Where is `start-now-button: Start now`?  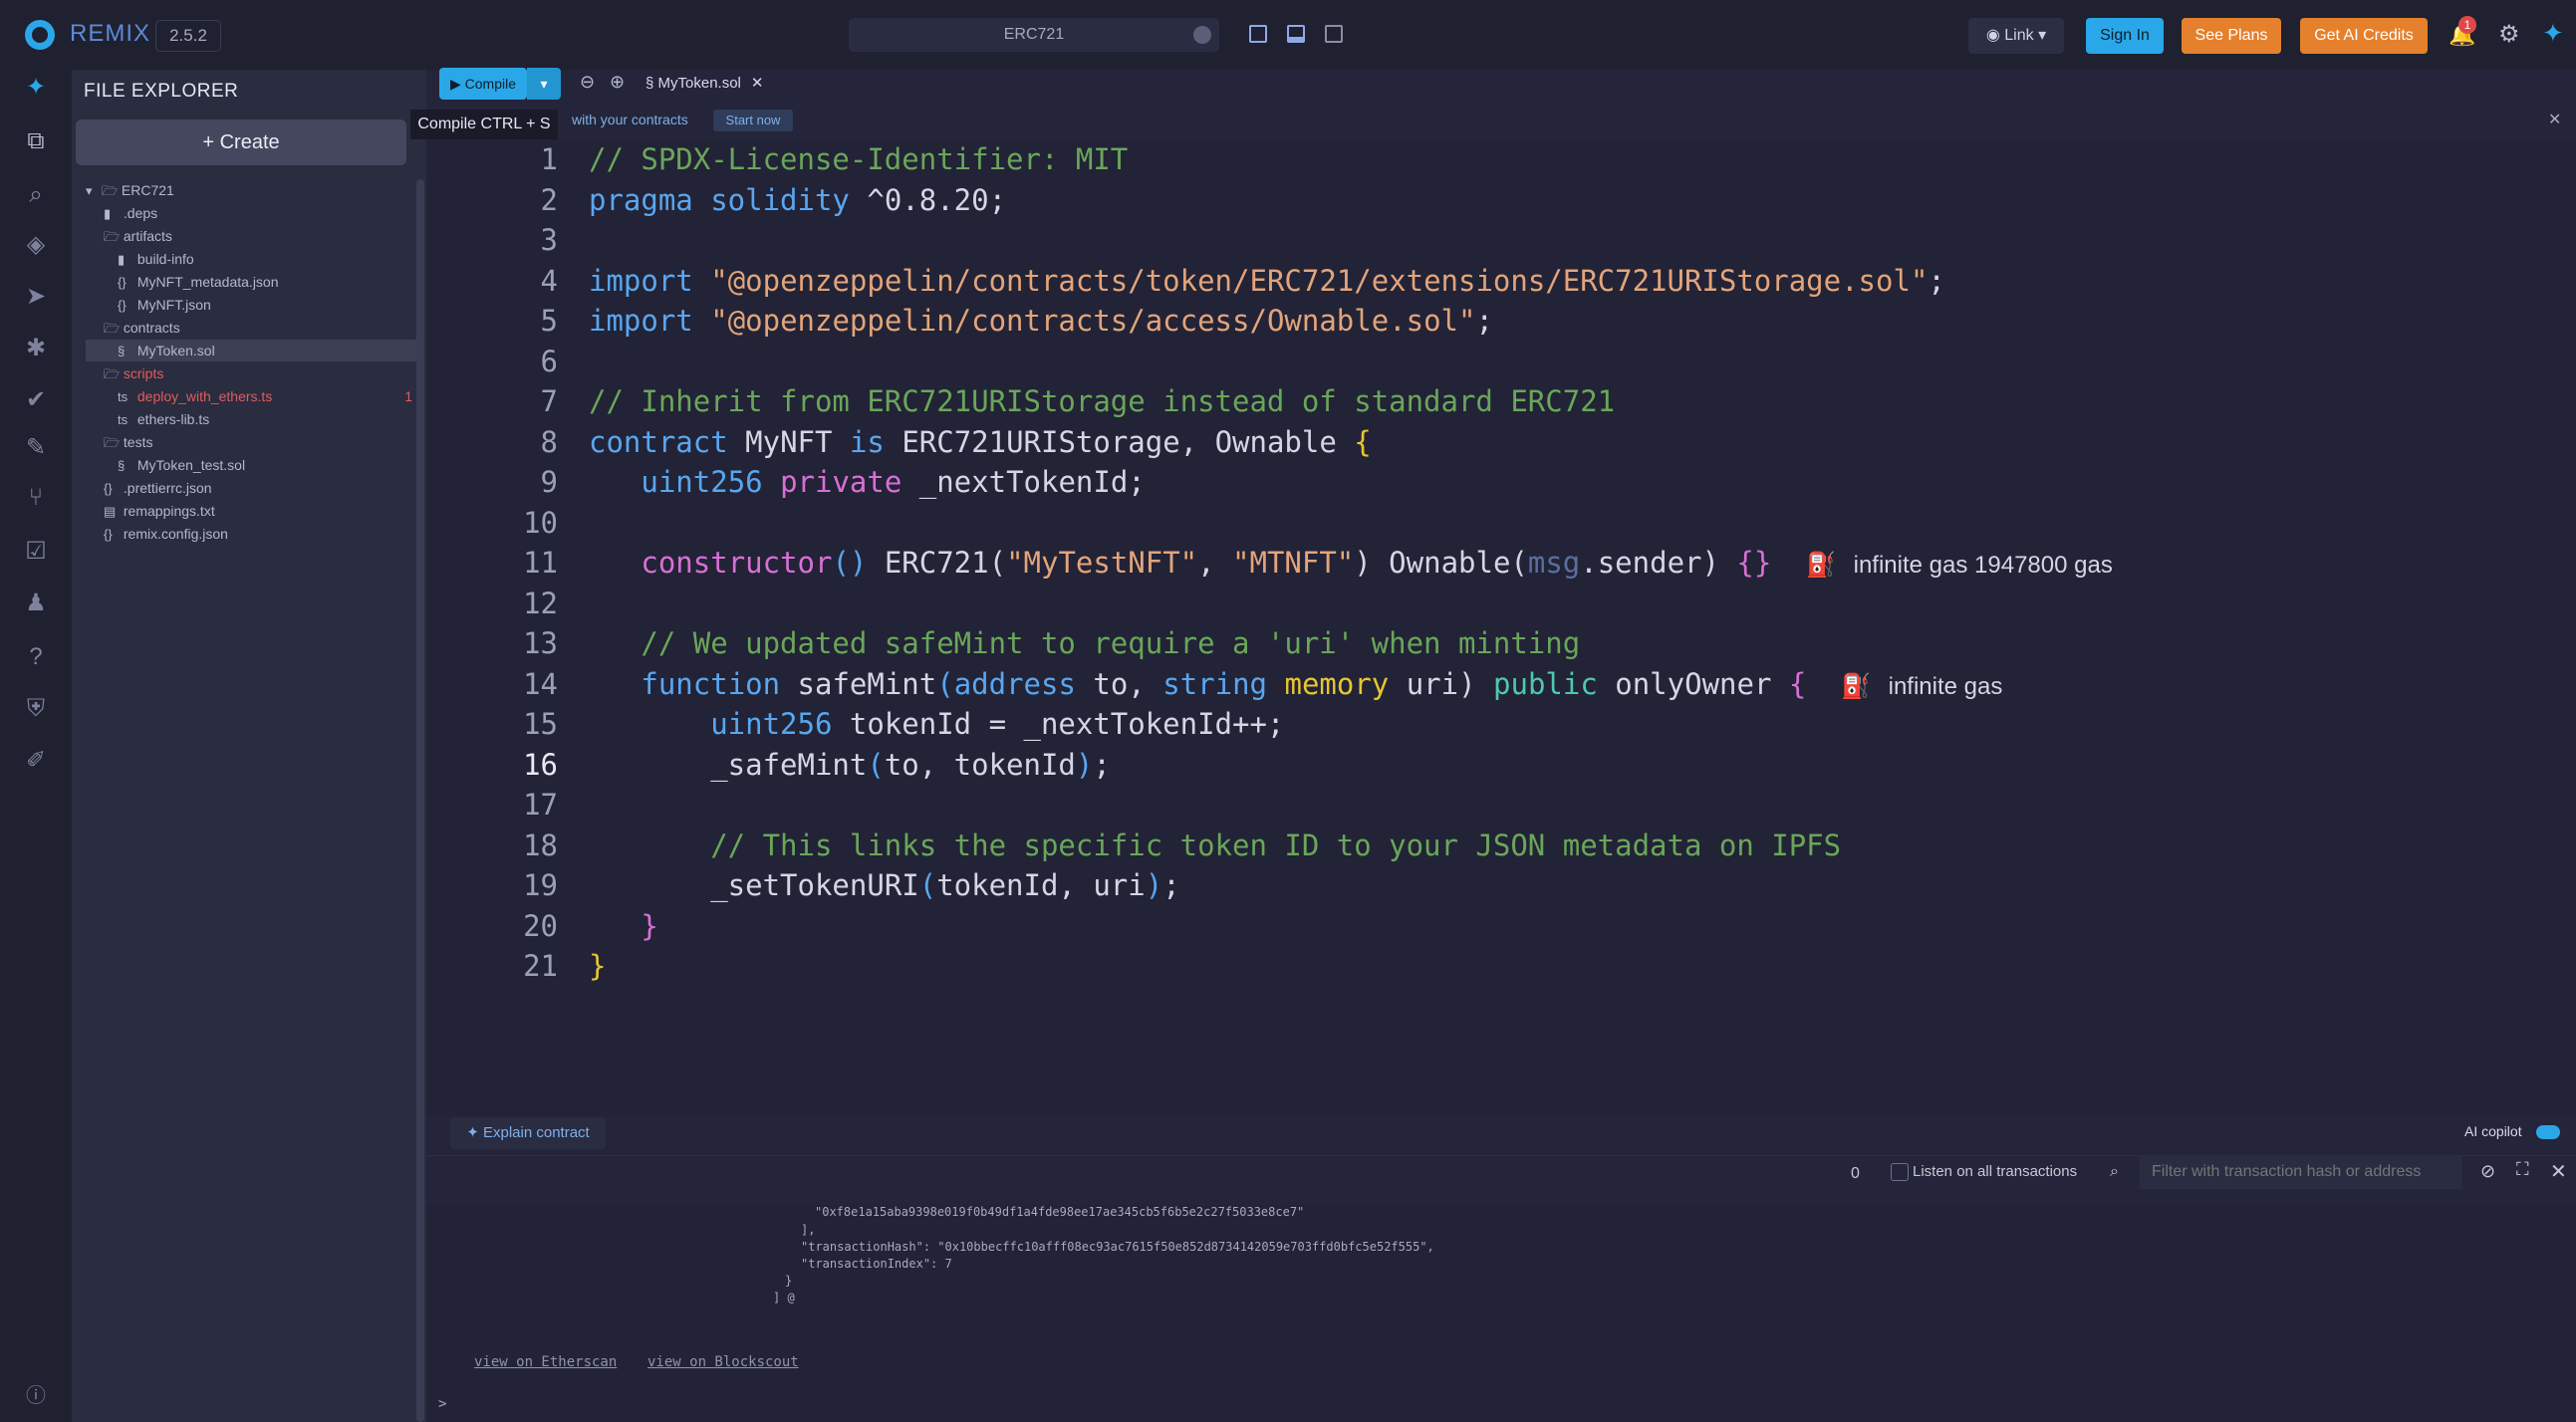 start-now-button: Start now is located at coordinates (753, 120).